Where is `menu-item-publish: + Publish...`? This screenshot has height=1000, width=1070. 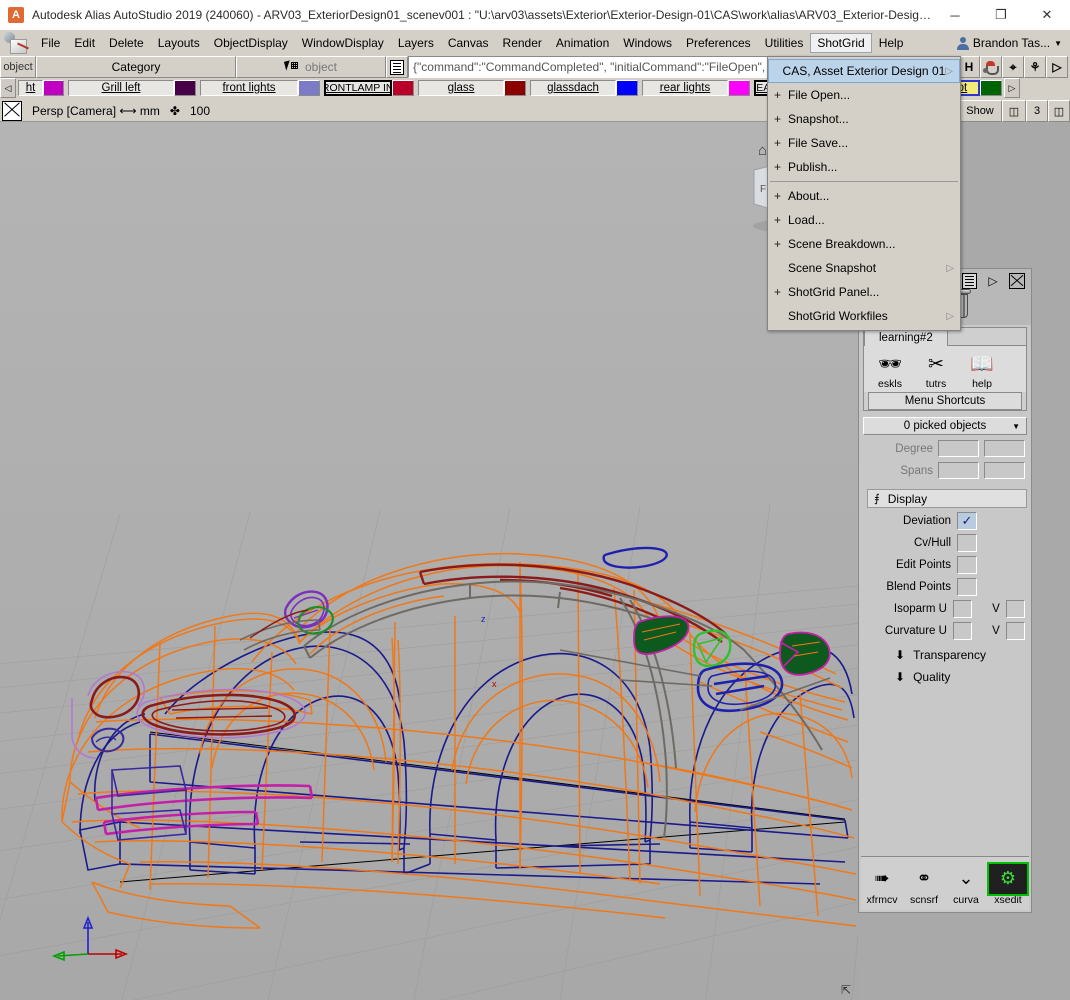
menu-item-publish: + Publish... is located at coordinates (864, 167).